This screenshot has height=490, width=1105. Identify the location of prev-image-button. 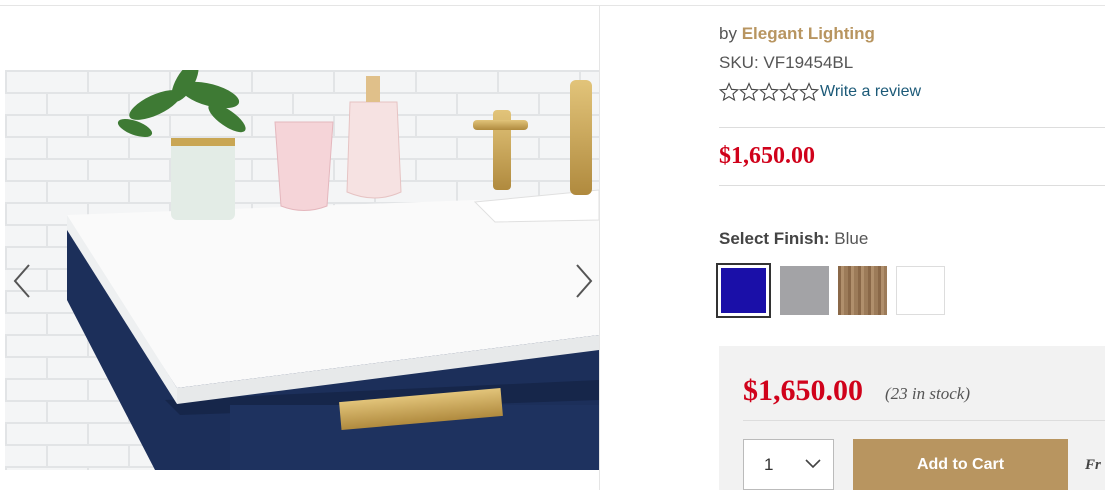
(23, 281).